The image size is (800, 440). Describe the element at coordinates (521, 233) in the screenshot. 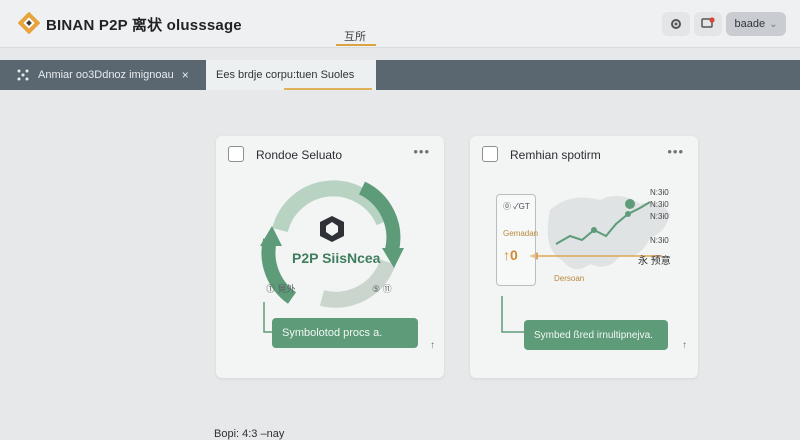

I see `panel-mid-text: Gemadan` at that location.